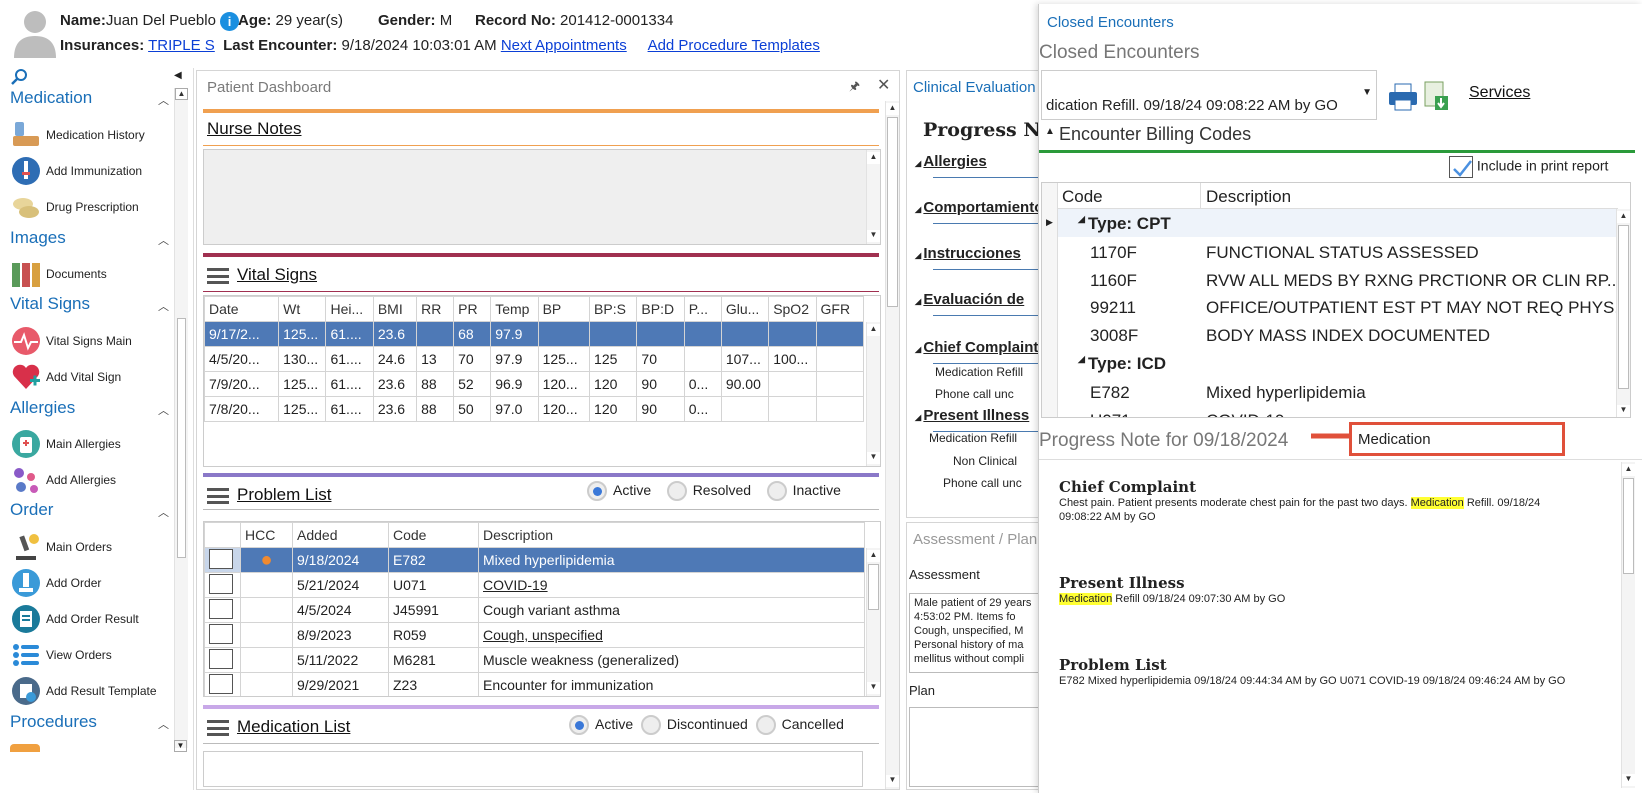 The image size is (1642, 793). What do you see at coordinates (951, 161) in the screenshot?
I see `clinical-tree-item: ◢ Allergies` at bounding box center [951, 161].